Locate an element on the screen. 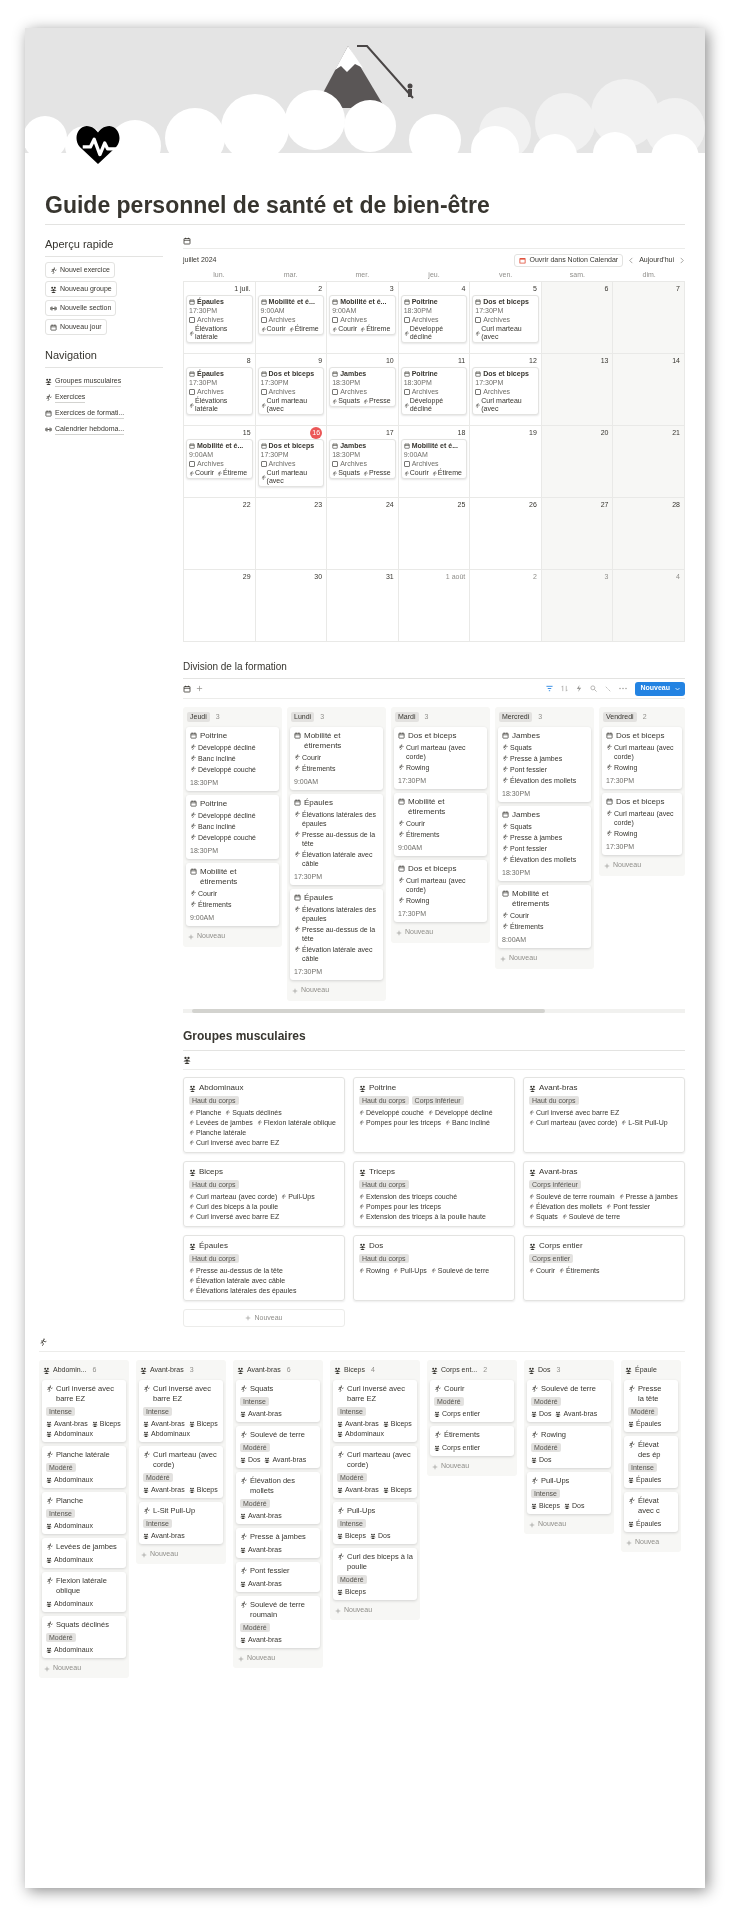 The height and width of the screenshot is (1932, 750). card-title: Corps entier is located at coordinates (561, 1246).